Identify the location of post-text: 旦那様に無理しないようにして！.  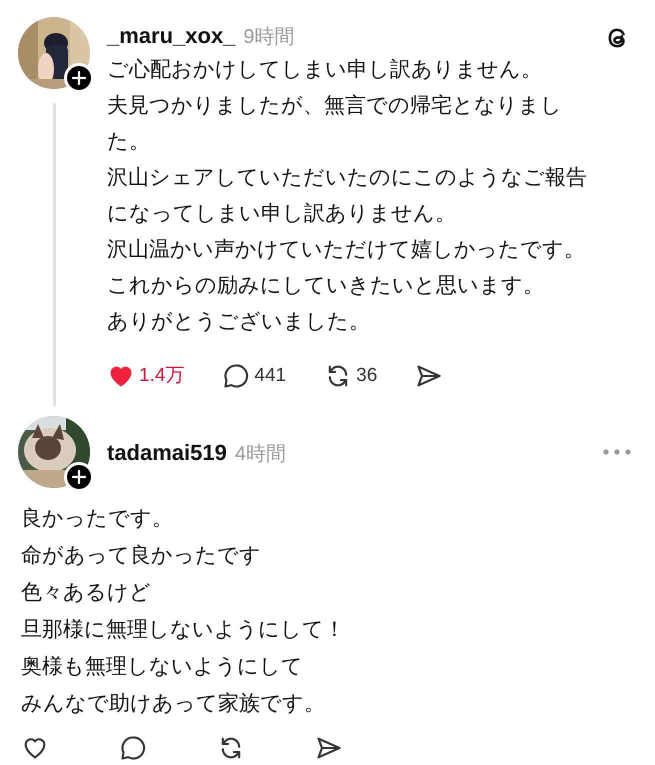
(183, 630).